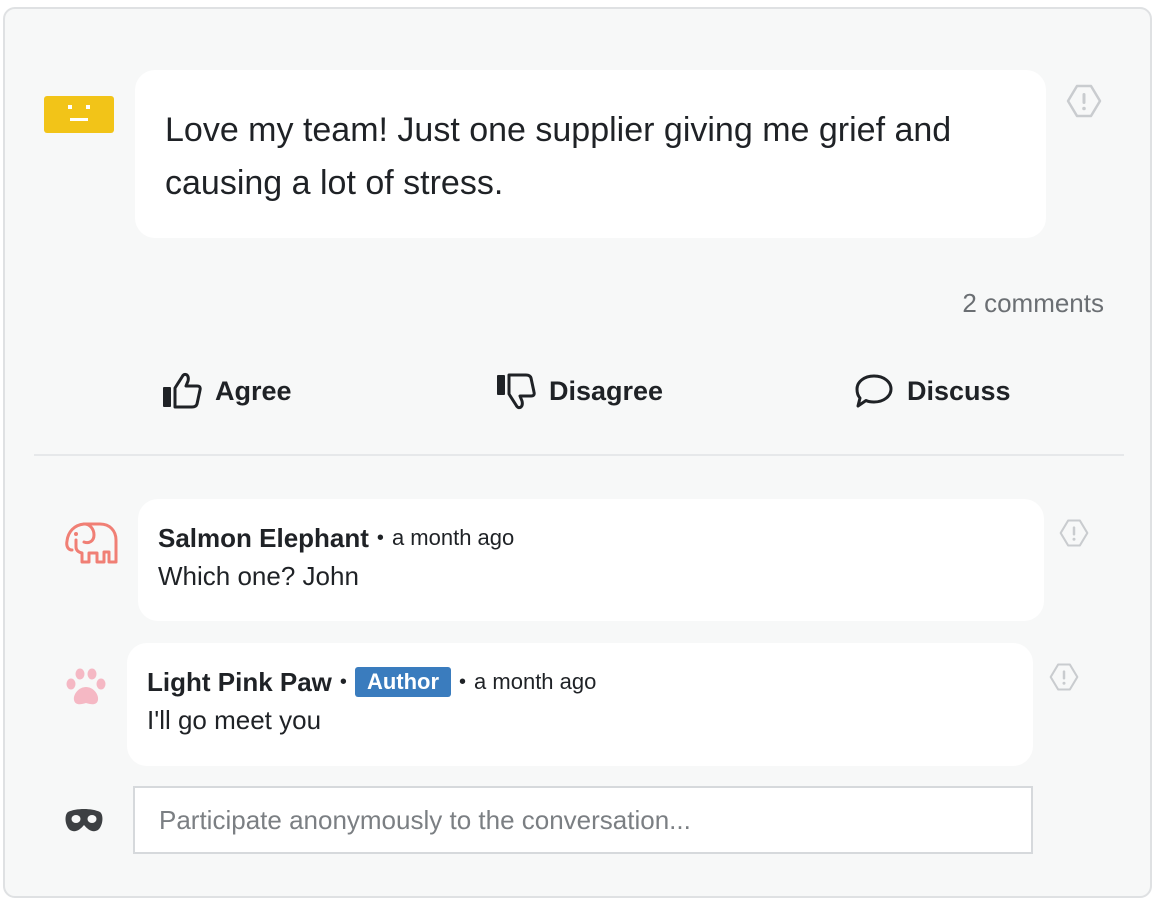 The width and height of the screenshot is (1158, 908). Describe the element at coordinates (606, 390) in the screenshot. I see `disagree-label: Disagree` at that location.